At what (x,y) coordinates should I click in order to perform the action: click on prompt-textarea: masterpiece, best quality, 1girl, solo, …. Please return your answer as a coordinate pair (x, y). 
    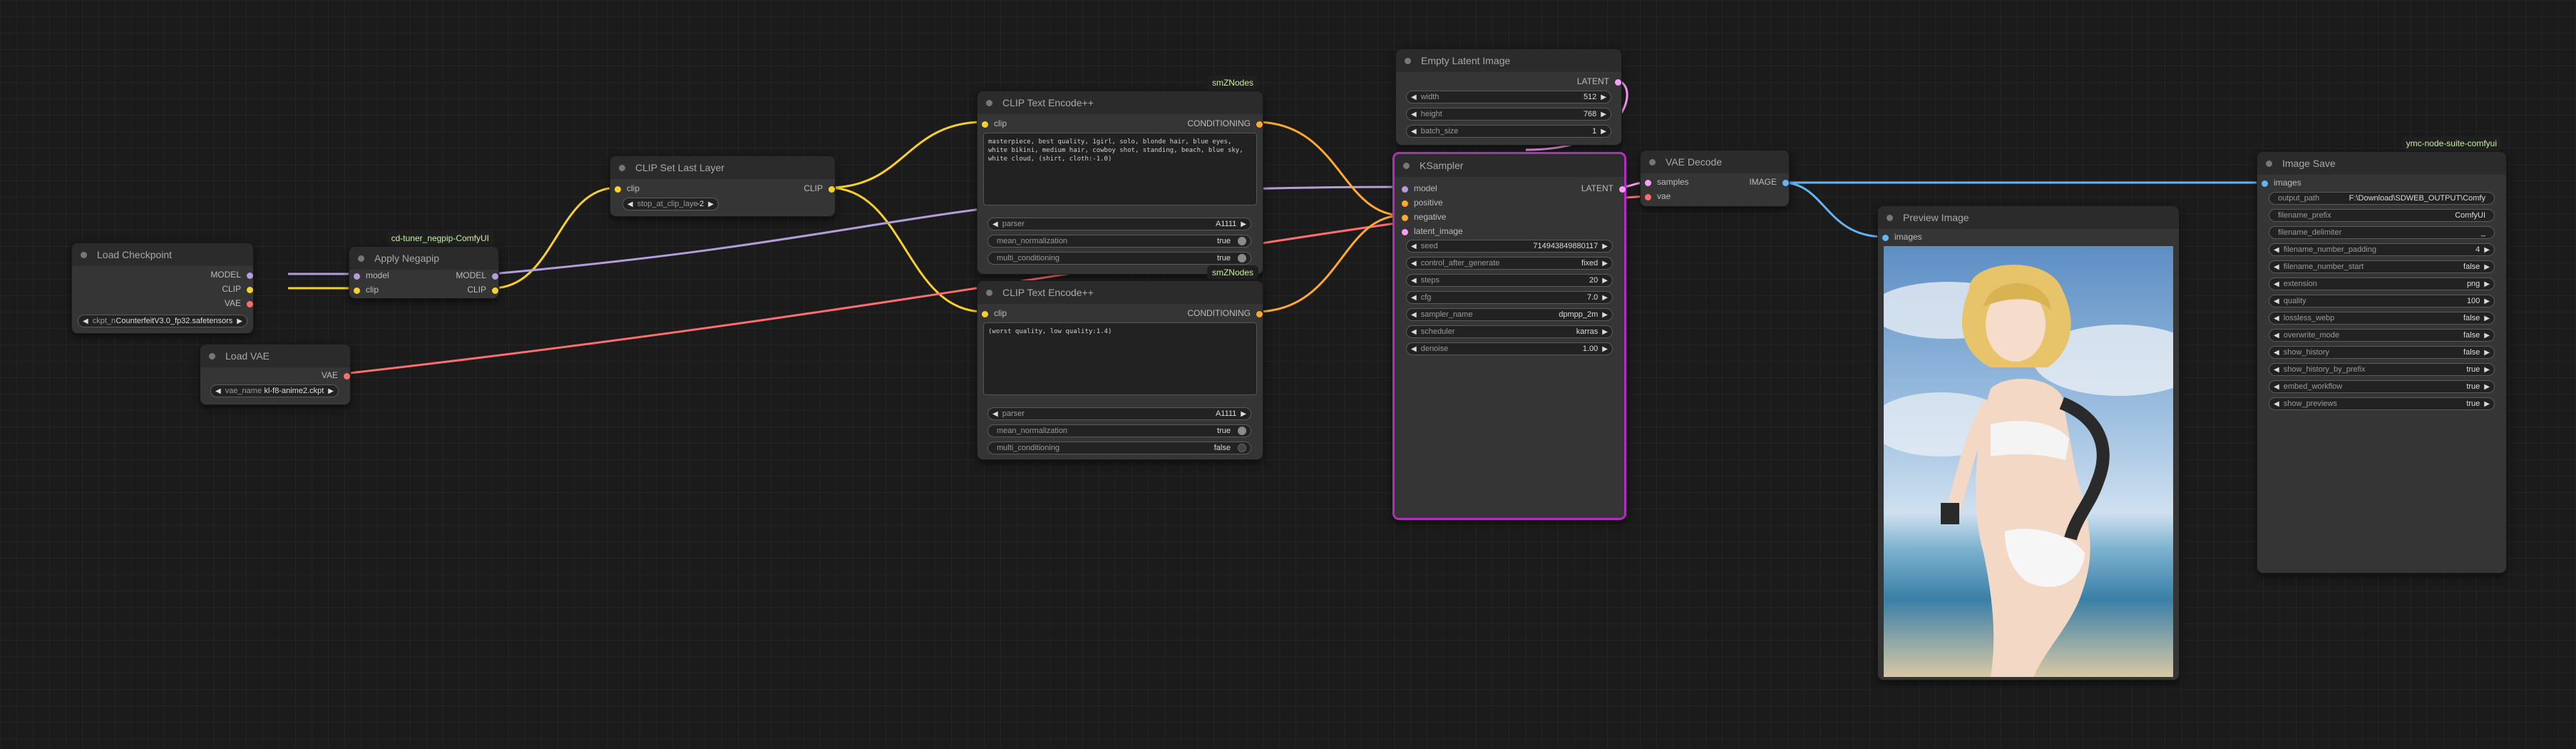
    Looking at the image, I should click on (1120, 169).